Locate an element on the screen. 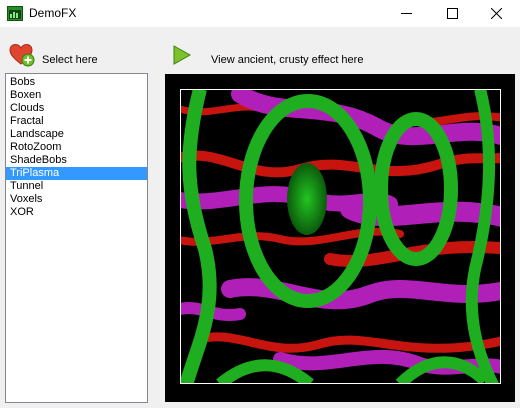 Image resolution: width=520 pixels, height=408 pixels. effect-list-item: XOR is located at coordinates (76, 212).